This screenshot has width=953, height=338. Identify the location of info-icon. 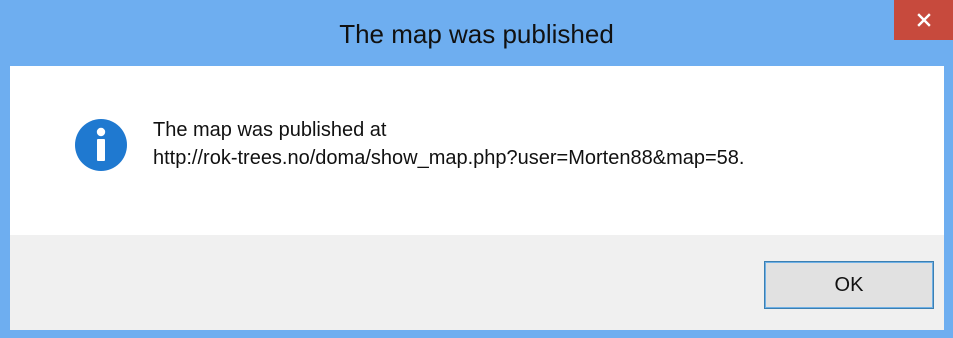
(101, 145).